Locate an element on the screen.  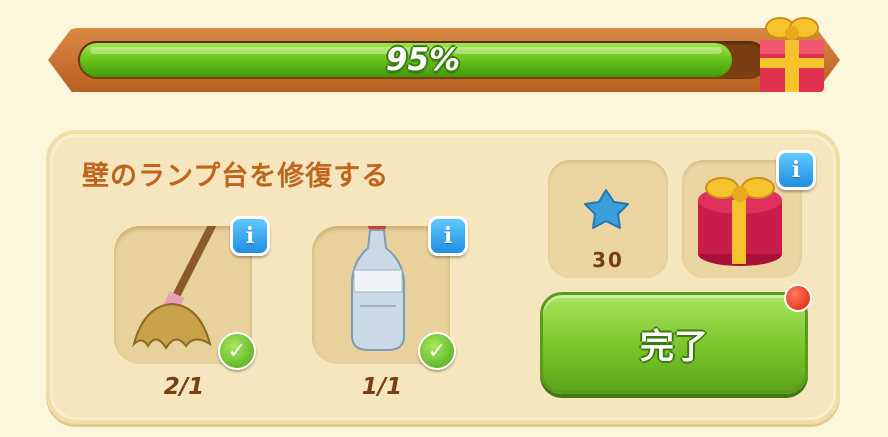
notification-dot is located at coordinates (798, 298).